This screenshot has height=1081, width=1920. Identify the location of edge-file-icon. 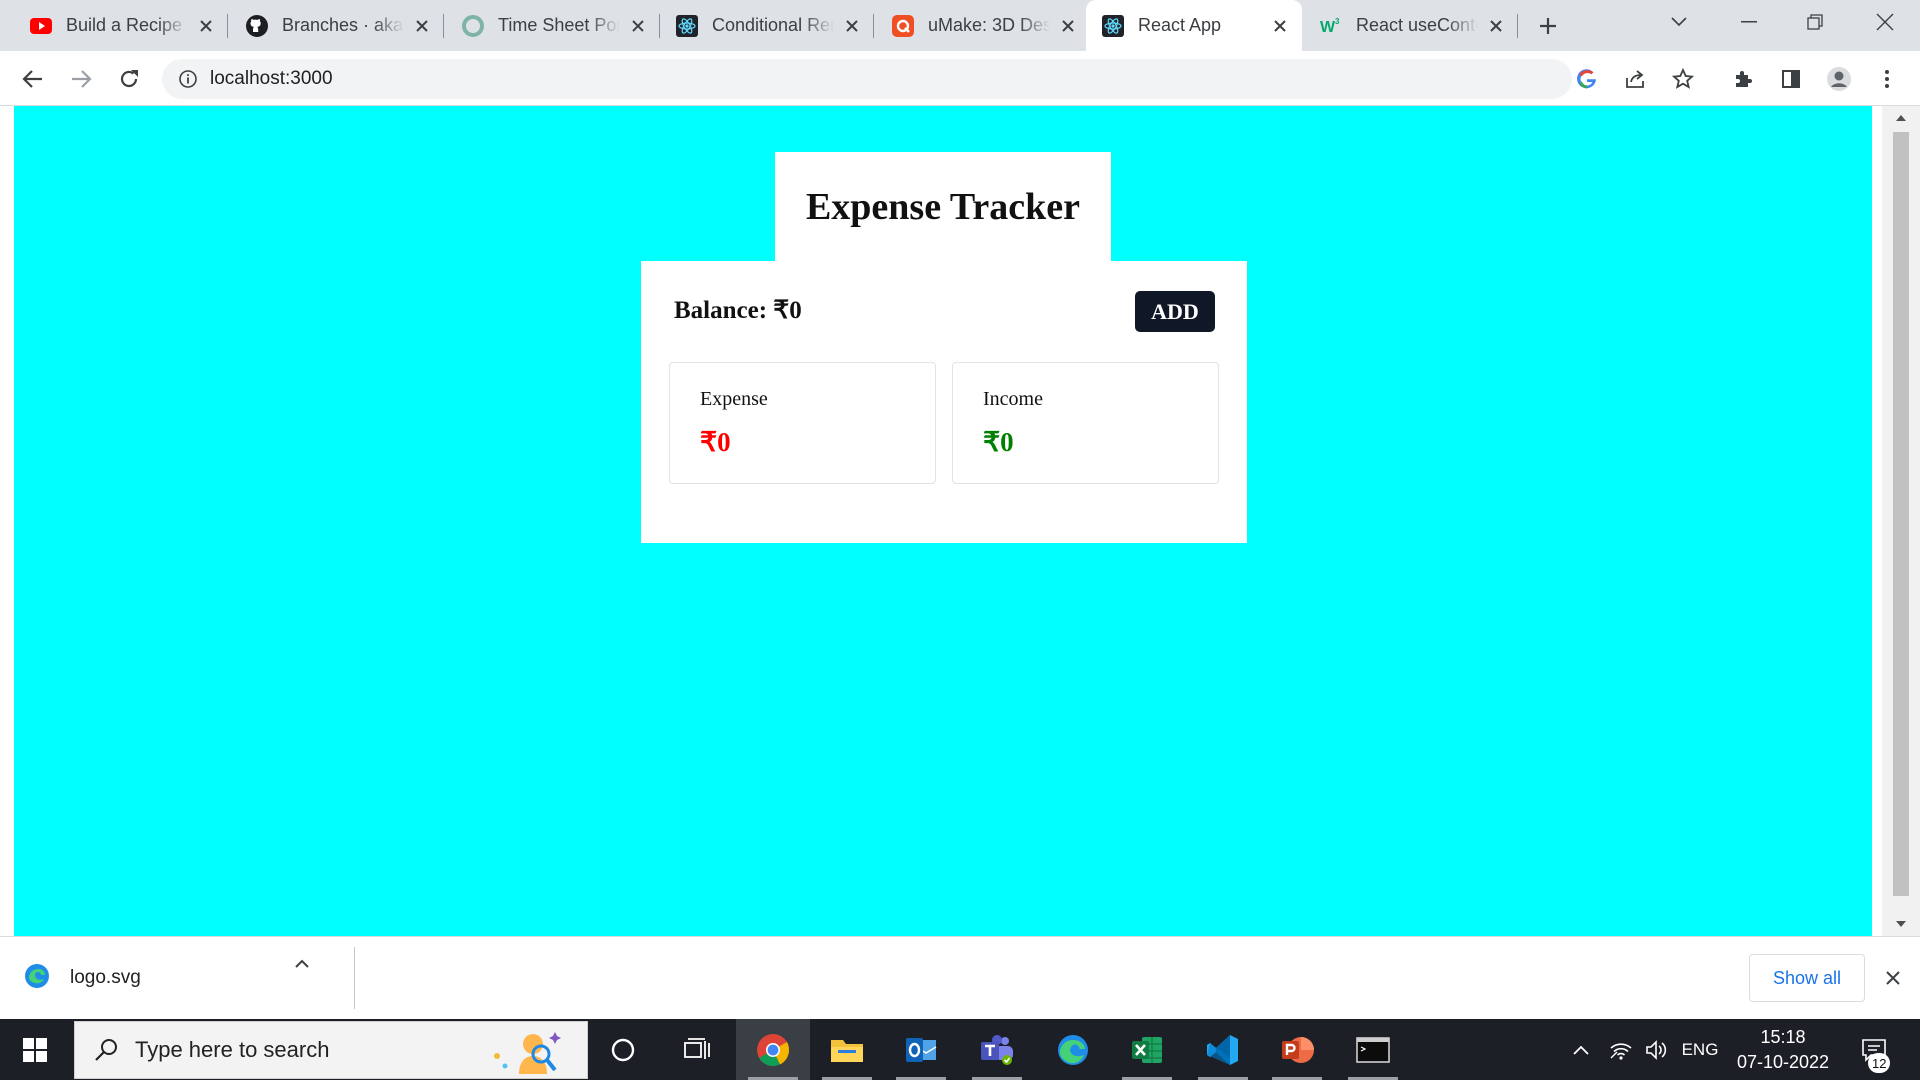
(37, 978).